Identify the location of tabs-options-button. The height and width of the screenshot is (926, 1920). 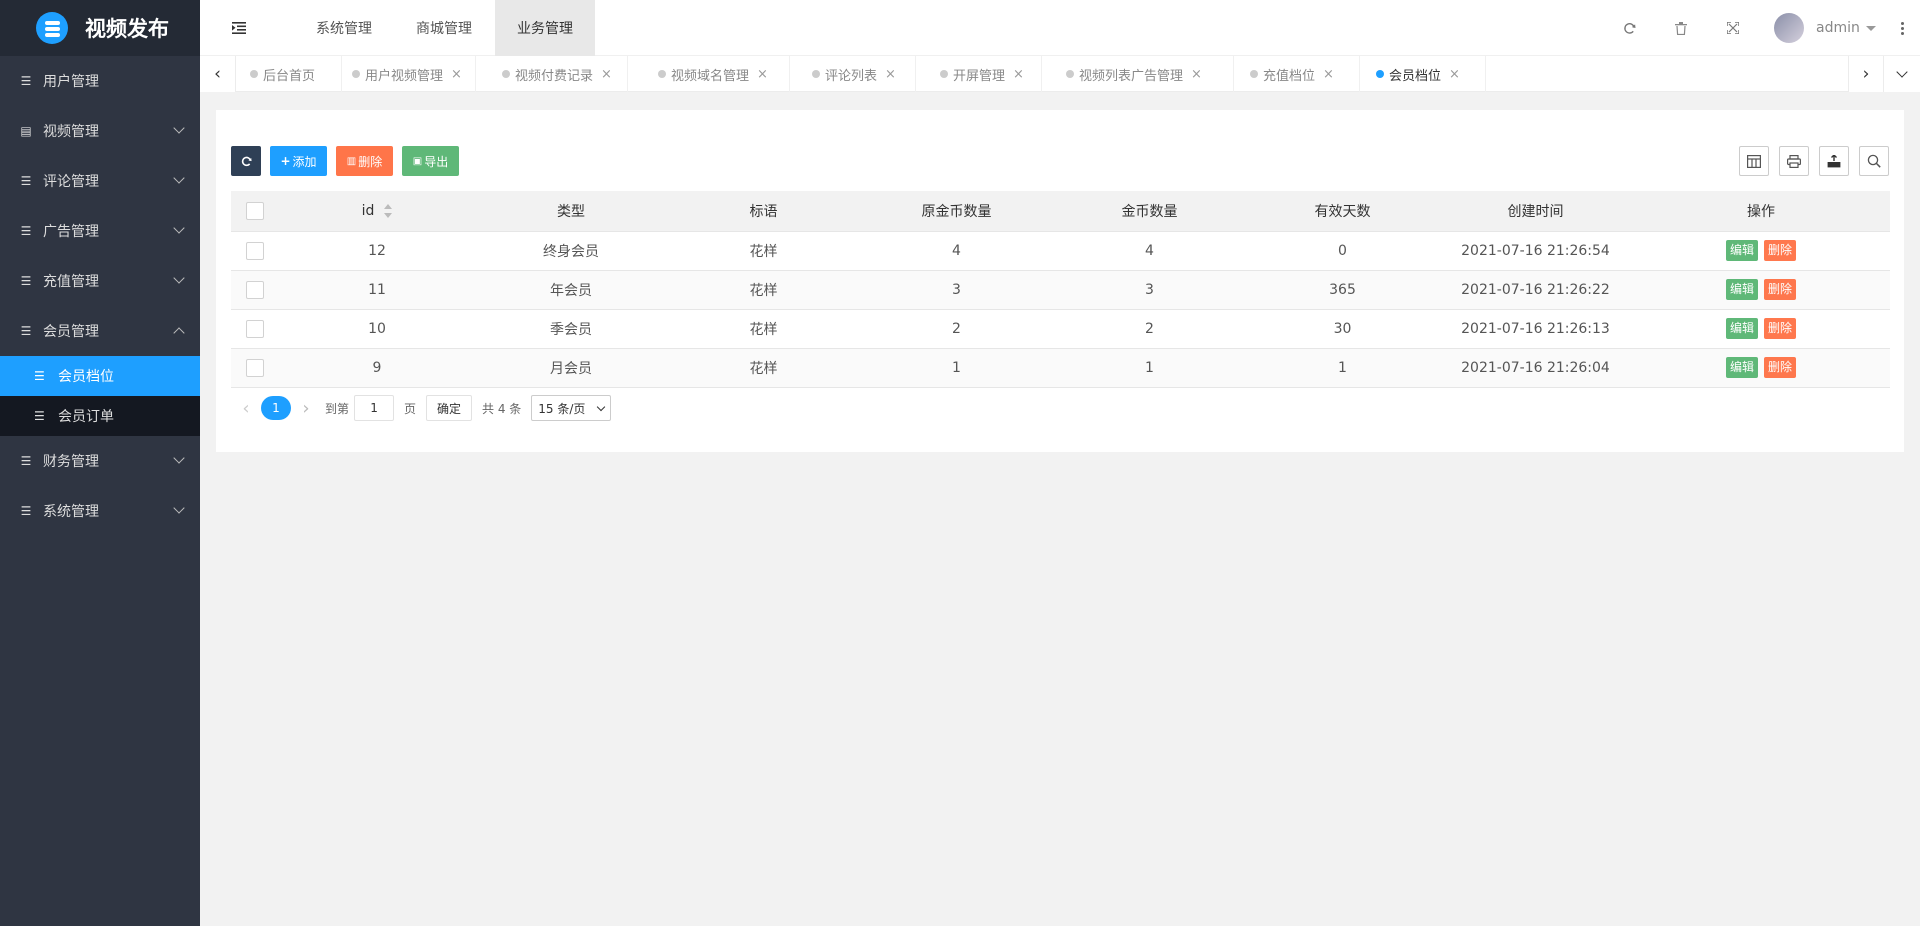
(1902, 74).